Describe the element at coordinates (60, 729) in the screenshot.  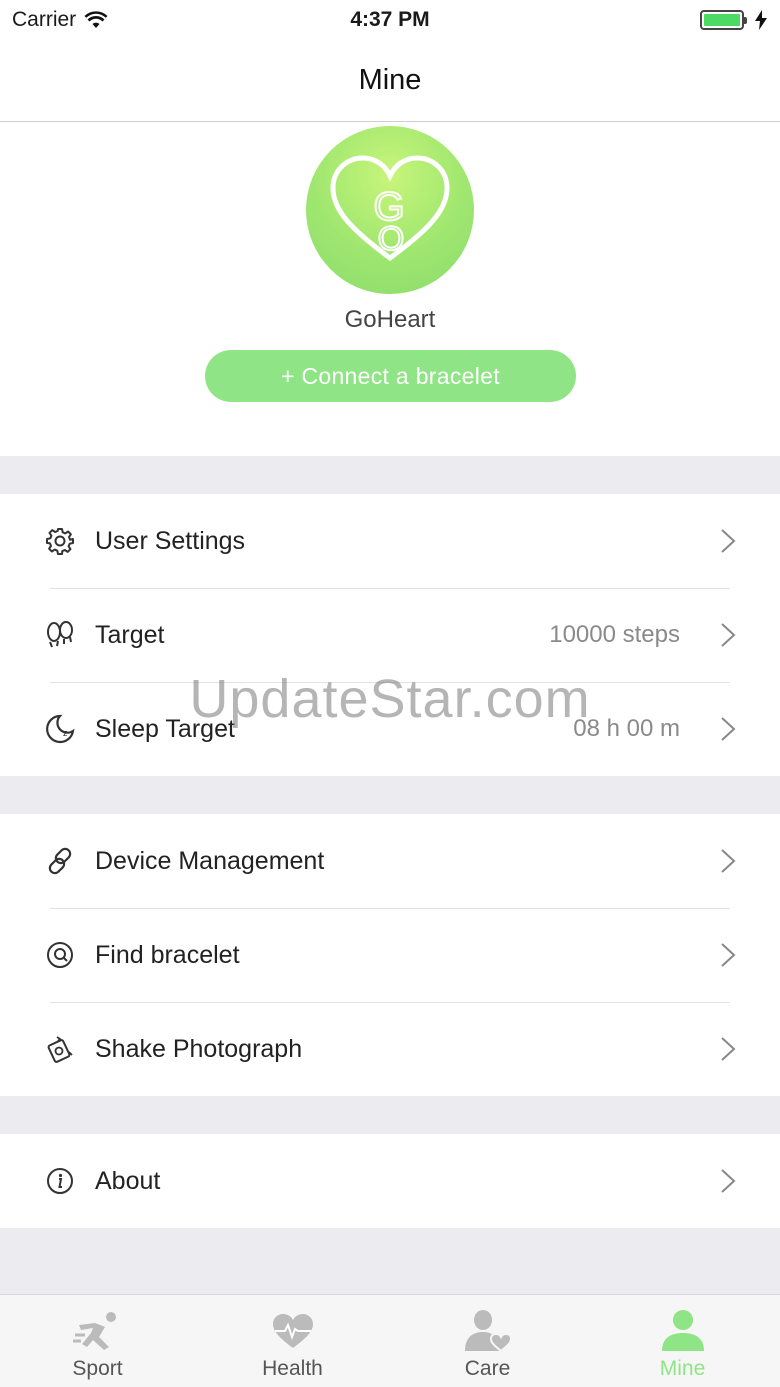
I see `moon-icon: z` at that location.